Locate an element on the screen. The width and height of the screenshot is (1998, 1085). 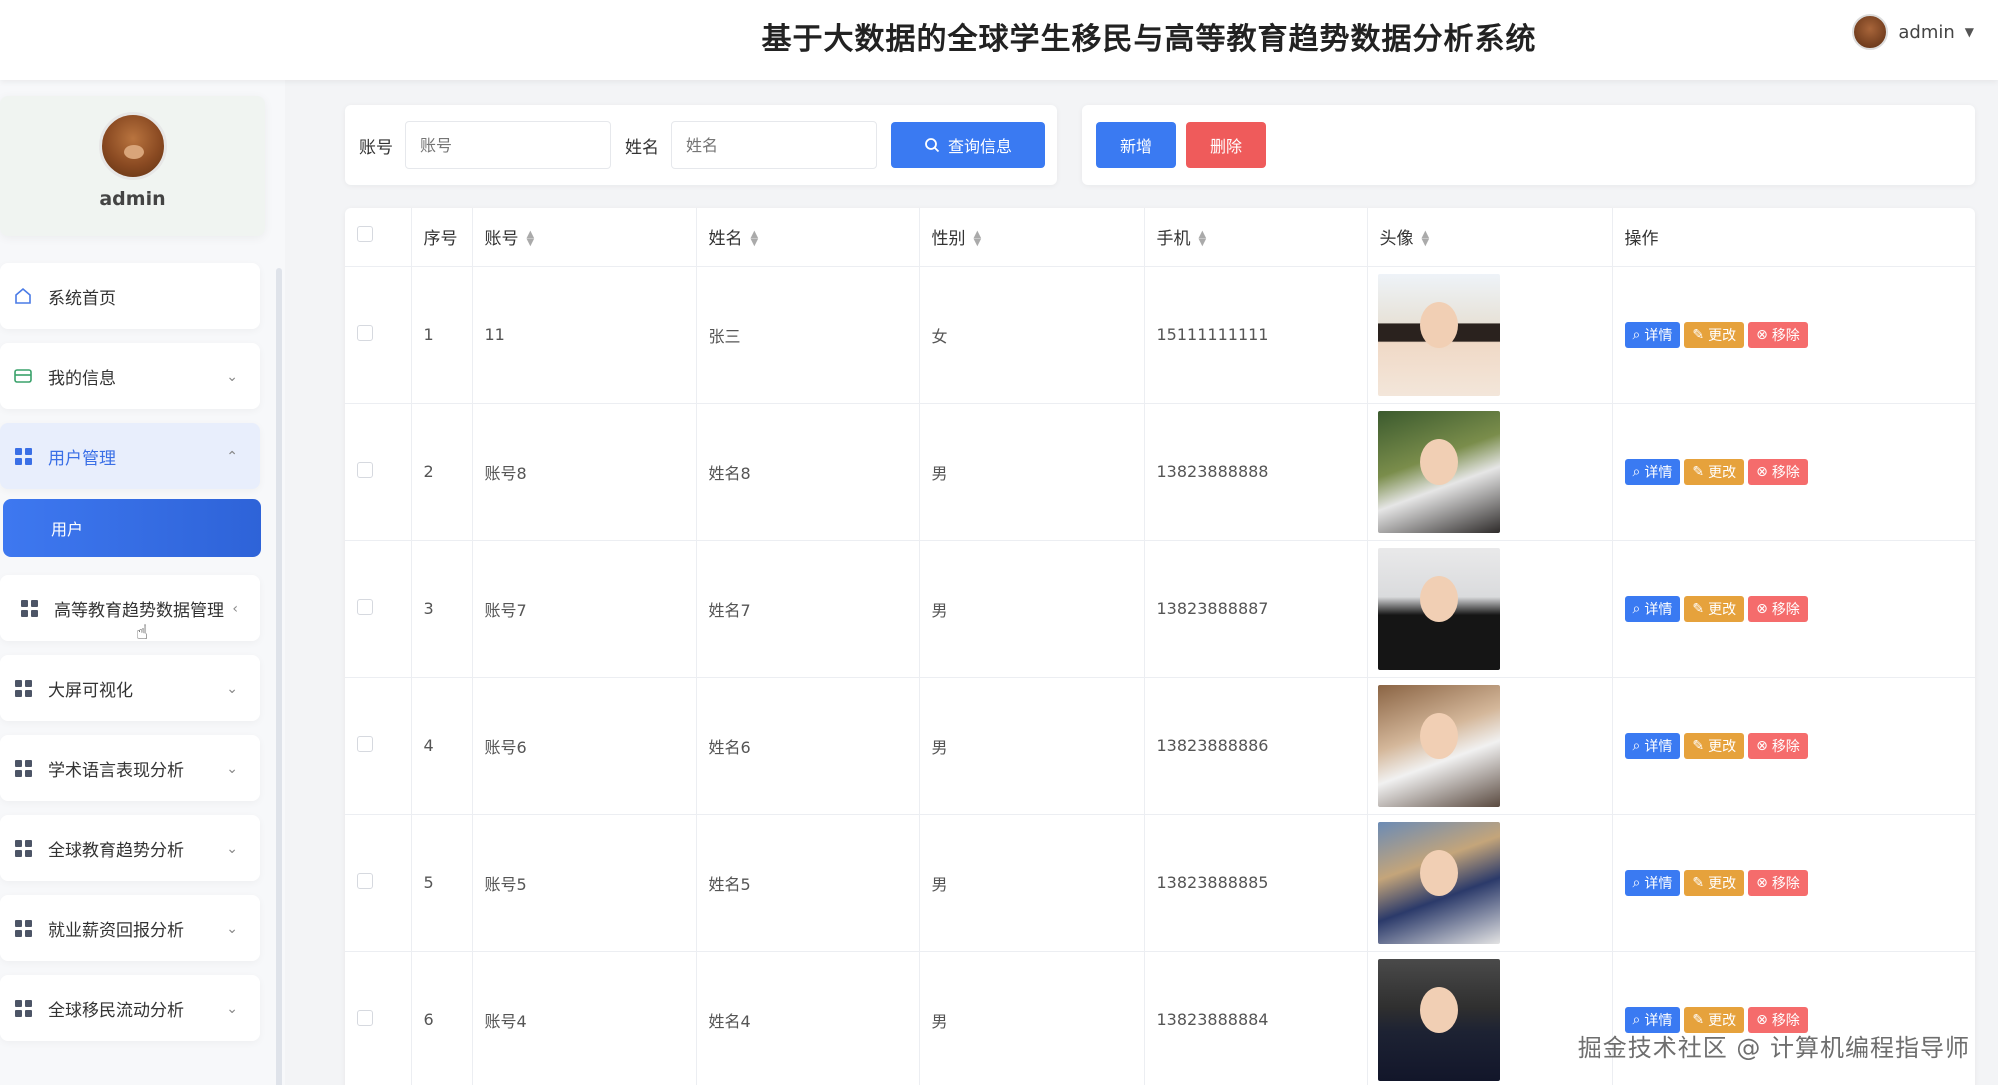
account-label: 账号 is located at coordinates (376, 147).